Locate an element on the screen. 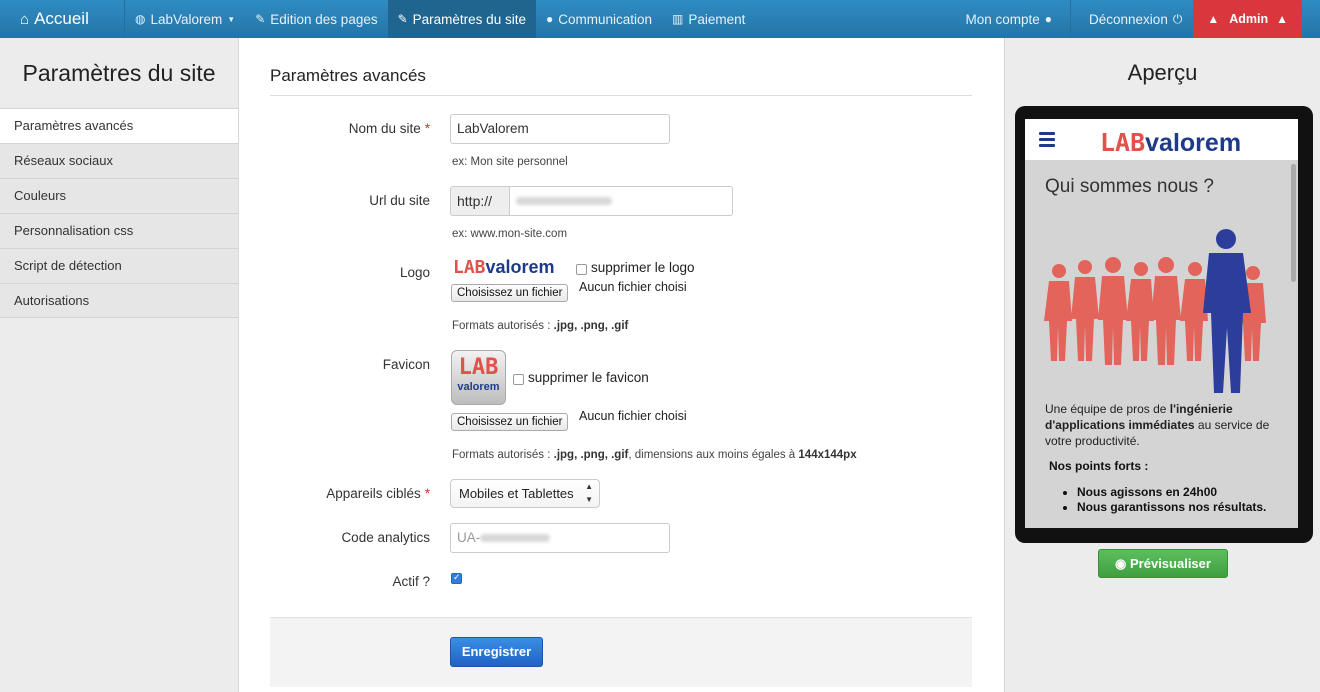 The width and height of the screenshot is (1320, 692). nav-account: Mon compte ● is located at coordinates (1012, 19).